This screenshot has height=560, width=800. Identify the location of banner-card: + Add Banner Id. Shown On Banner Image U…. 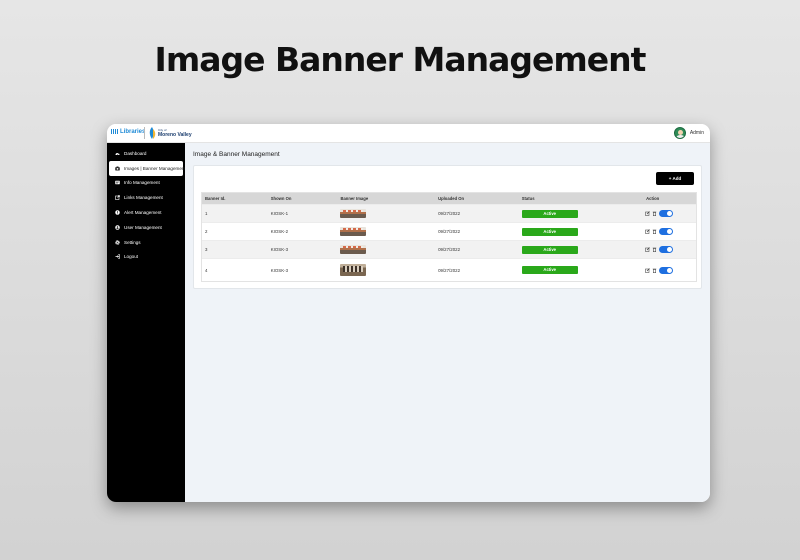
(447, 227).